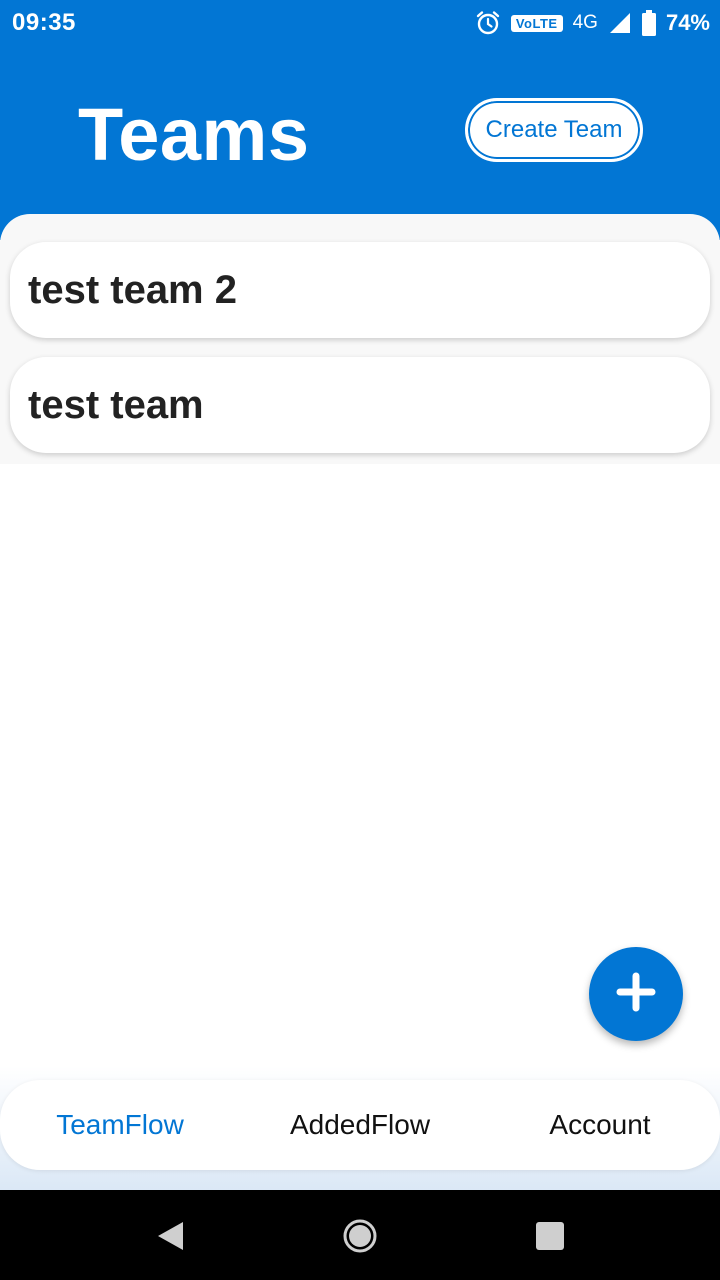 This screenshot has height=1280, width=720. I want to click on status-time: 09:35, so click(44, 22).